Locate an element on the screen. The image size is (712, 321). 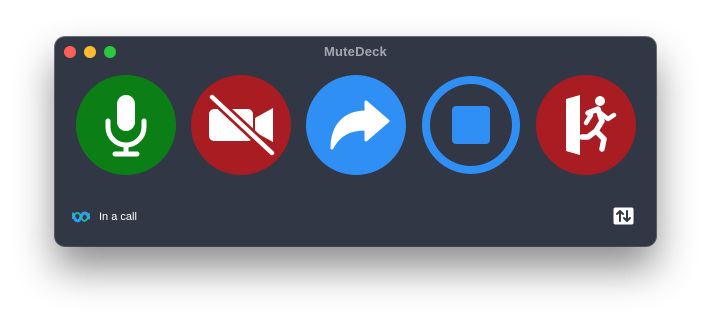
video-toggle-button is located at coordinates (241, 125).